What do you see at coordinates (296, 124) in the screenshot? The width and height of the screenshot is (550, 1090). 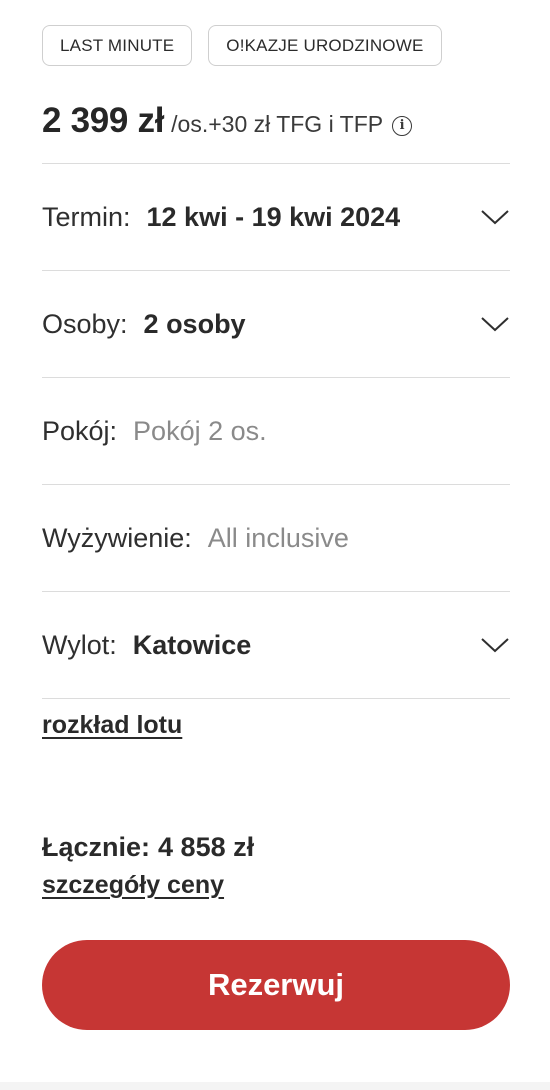 I see `price-extra-fees: +30 zł TFG i TFP` at bounding box center [296, 124].